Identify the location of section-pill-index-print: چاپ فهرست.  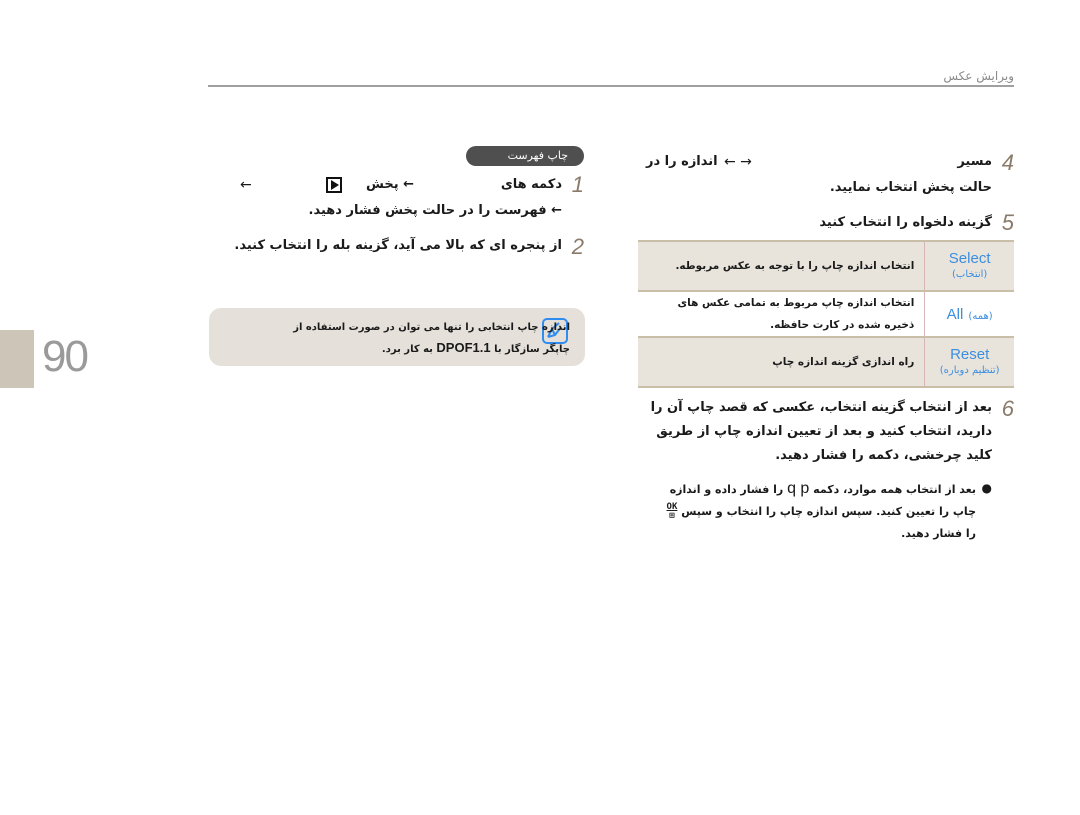
(525, 156).